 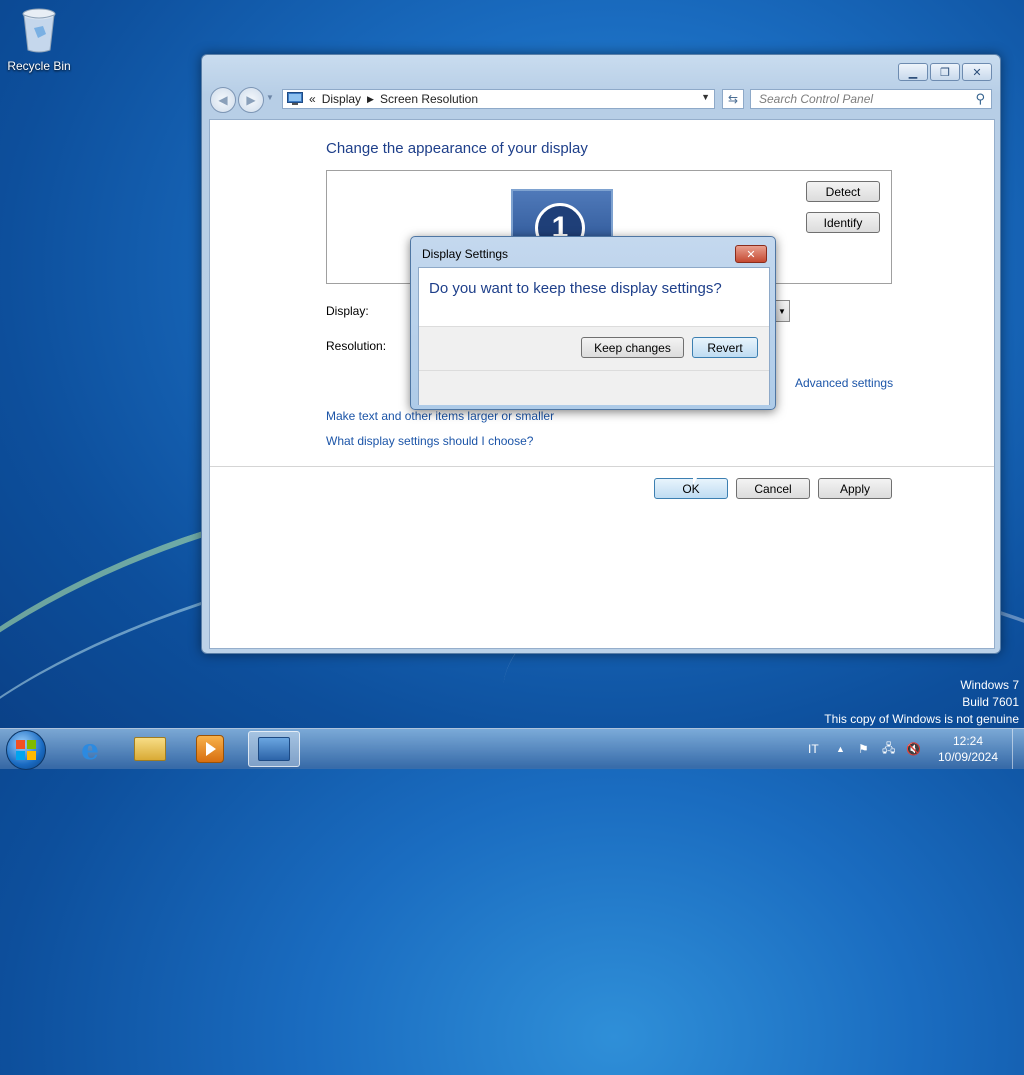 I want to click on minimize-button: ▁, so click(x=913, y=72).